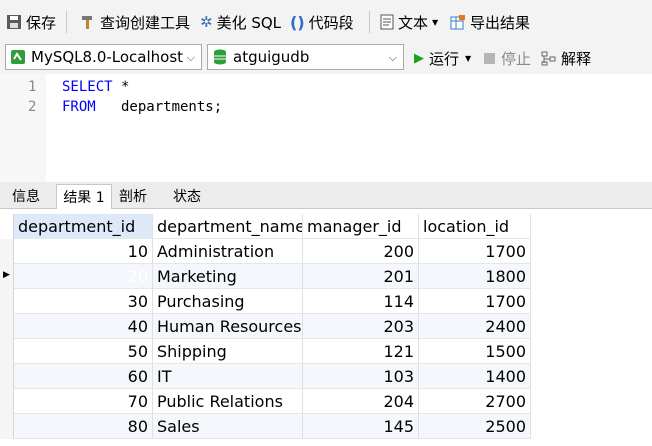  What do you see at coordinates (107, 57) in the screenshot?
I see `connection-value: MySQL8.0-Localhost` at bounding box center [107, 57].